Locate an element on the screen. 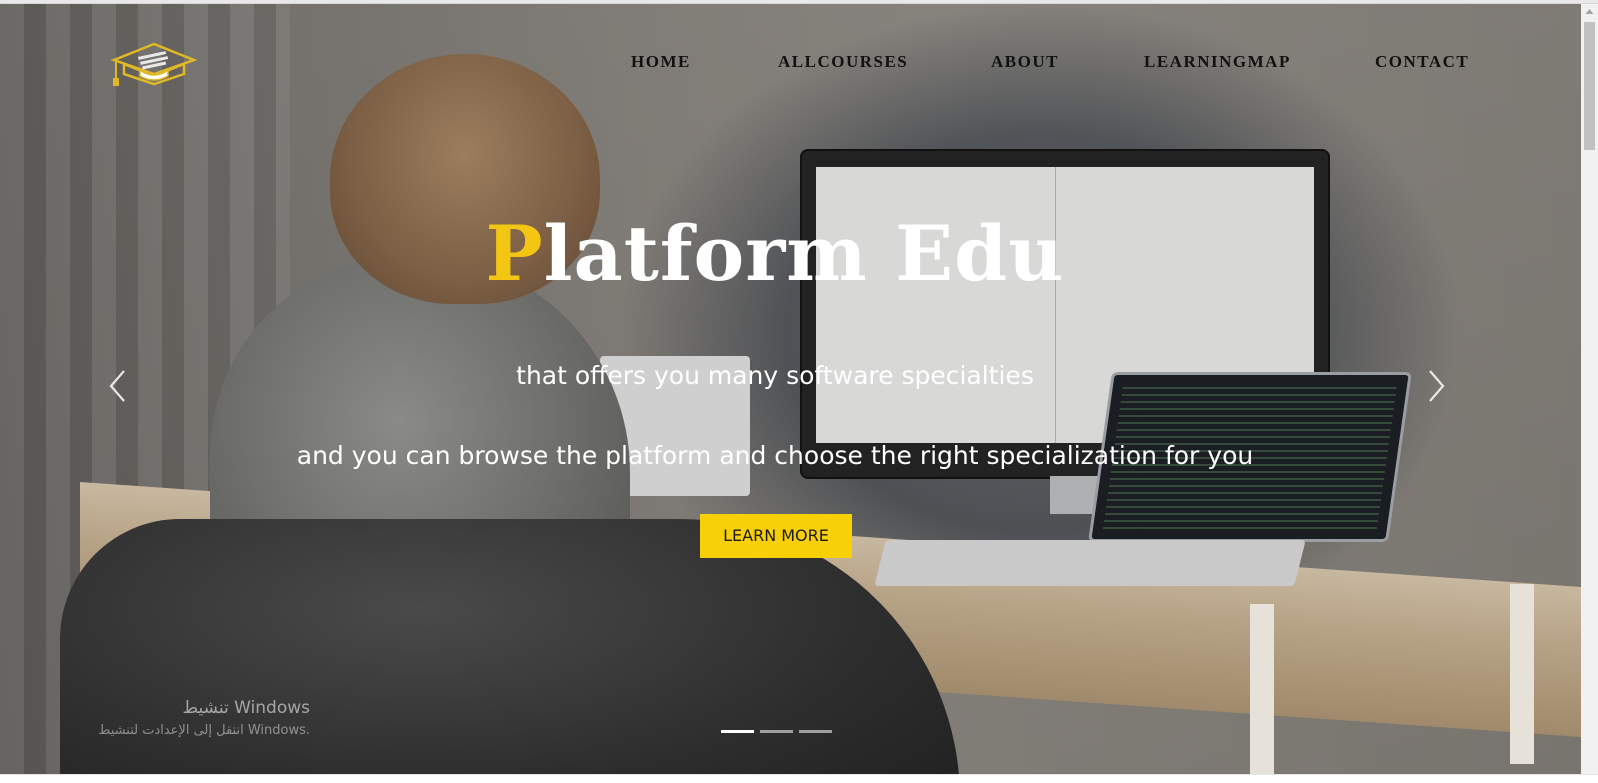  page-scrollbar is located at coordinates (1589, 389).